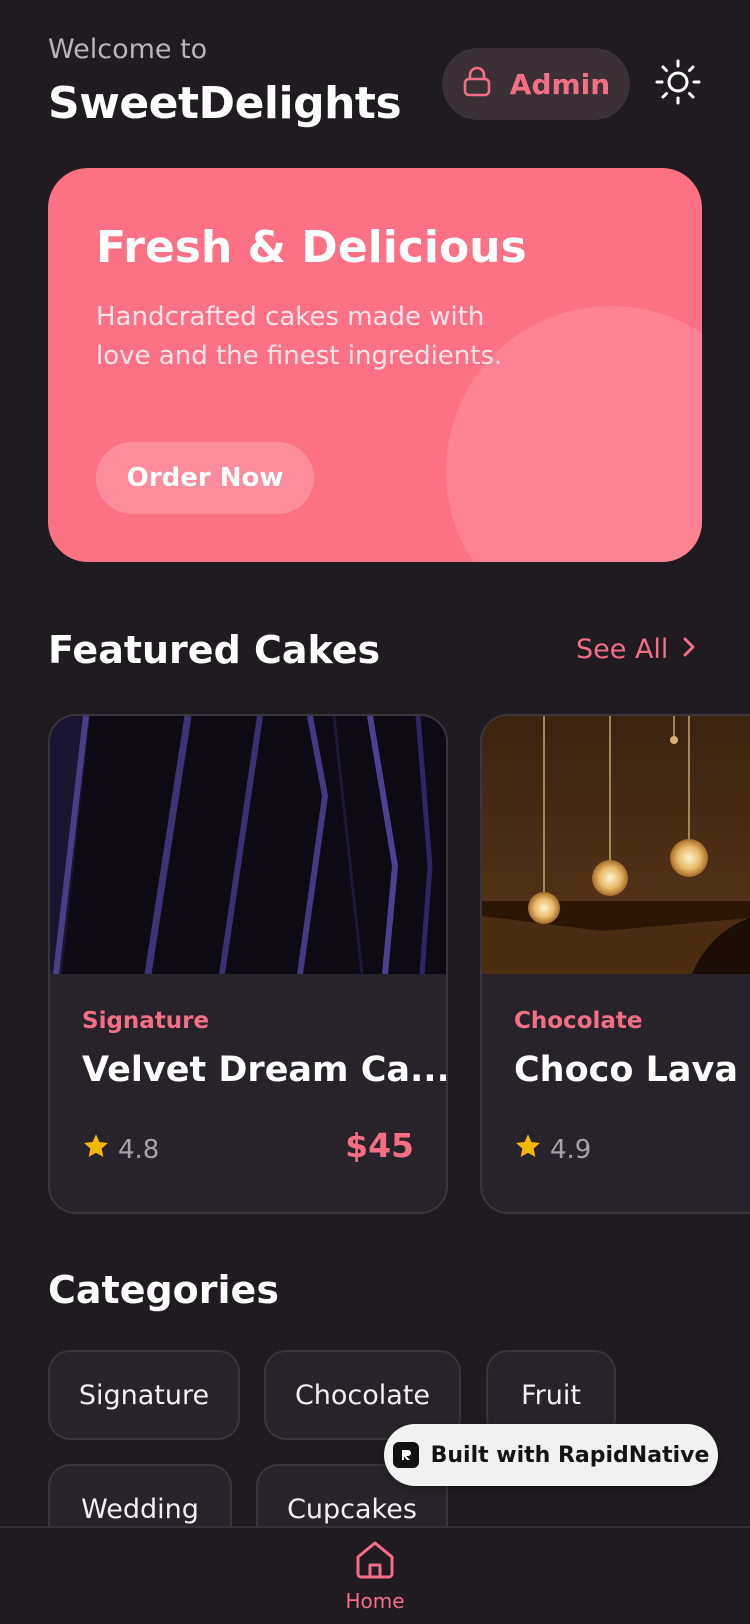 The height and width of the screenshot is (1624, 750). I want to click on cake-price: $45, so click(379, 1145).